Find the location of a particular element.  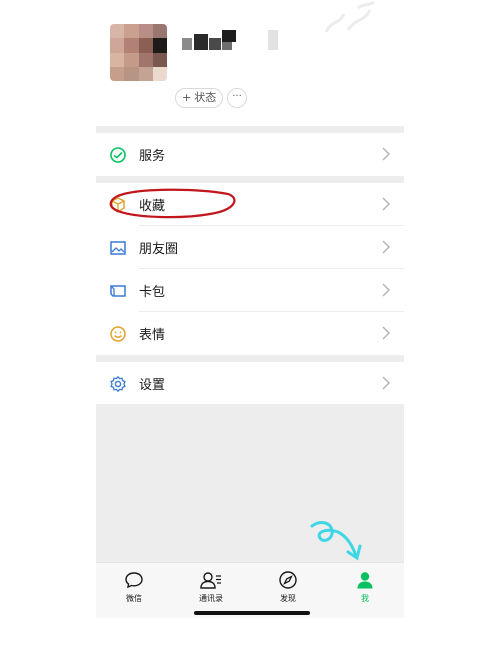

card-wallet-icon is located at coordinates (118, 291).